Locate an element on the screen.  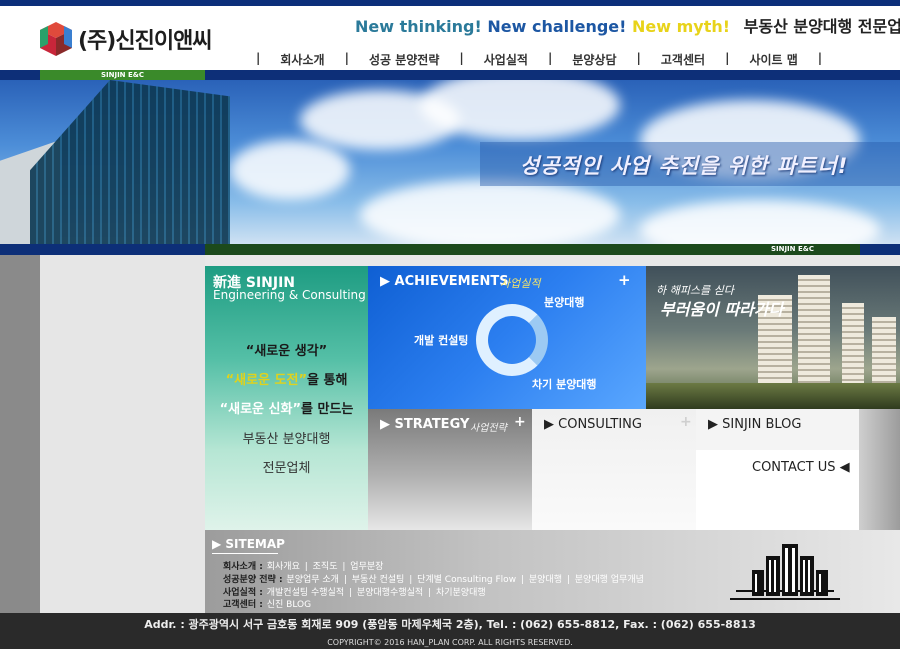
cycle-step-2: 개발 컨설팅 is located at coordinates (441, 340).